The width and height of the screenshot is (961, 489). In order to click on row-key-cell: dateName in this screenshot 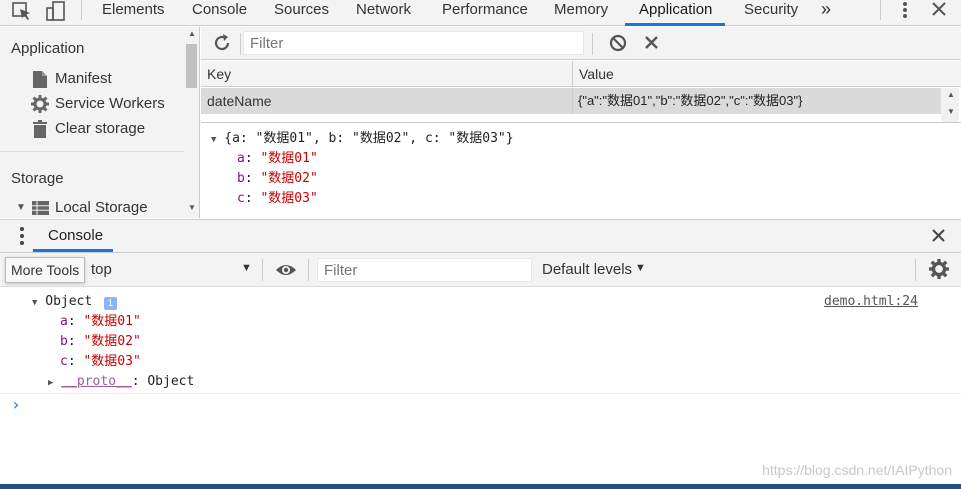, I will do `click(239, 101)`.